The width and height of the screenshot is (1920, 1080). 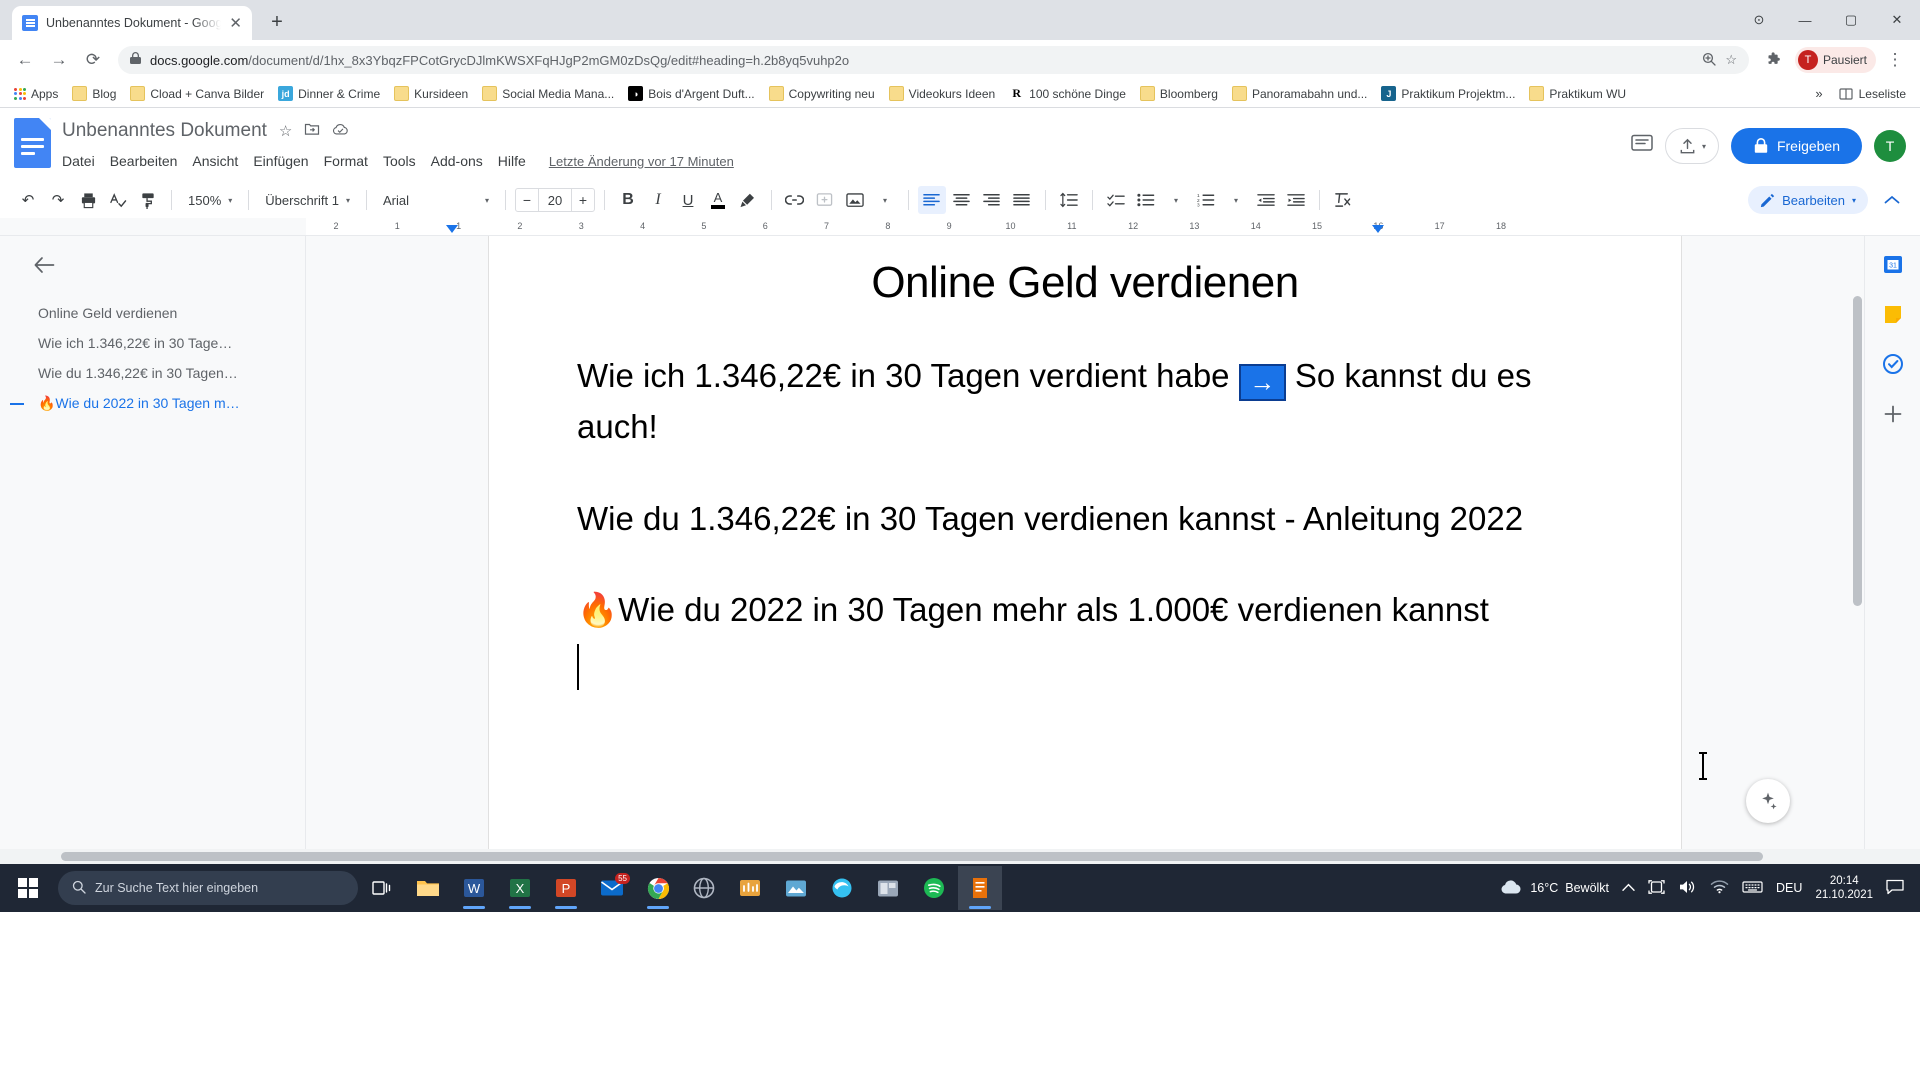 I want to click on add-comment-icon, so click(x=825, y=200).